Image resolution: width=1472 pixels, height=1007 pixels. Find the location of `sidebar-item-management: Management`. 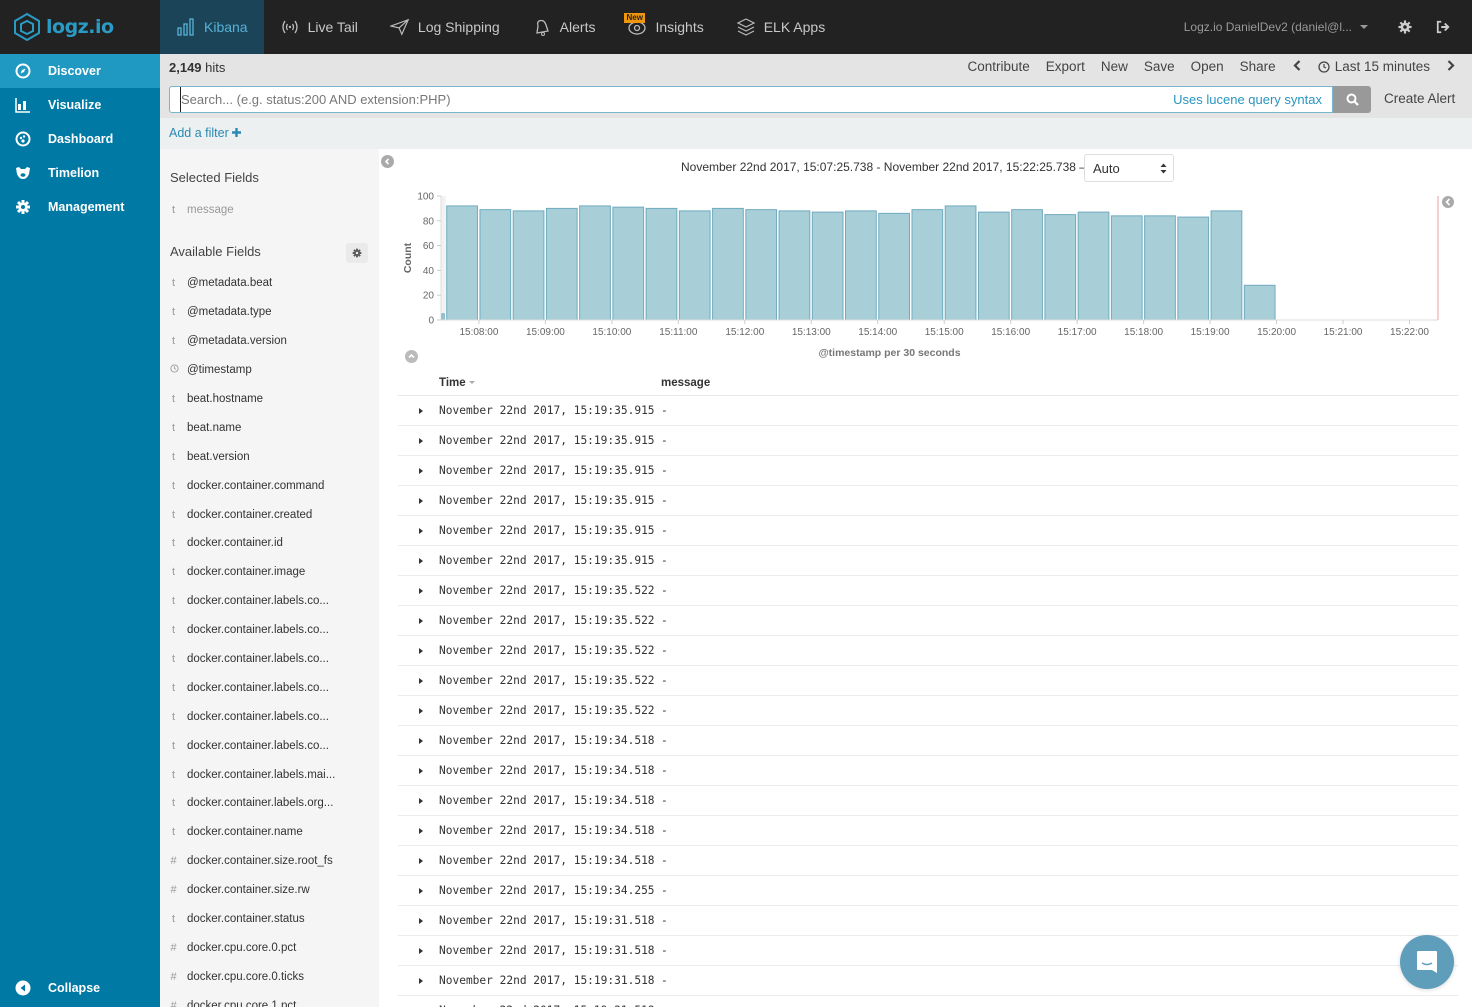

sidebar-item-management: Management is located at coordinates (80, 207).